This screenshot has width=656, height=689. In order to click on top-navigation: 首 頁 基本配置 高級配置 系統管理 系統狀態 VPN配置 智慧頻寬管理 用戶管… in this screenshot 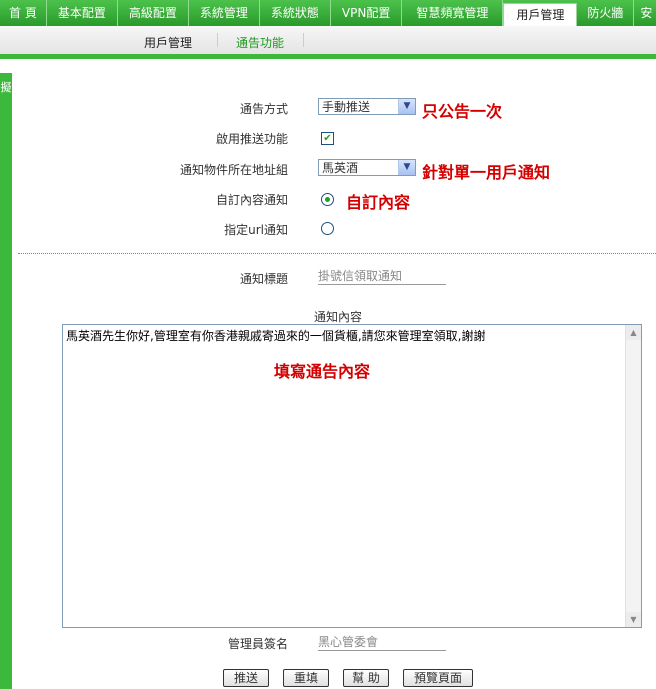, I will do `click(328, 13)`.